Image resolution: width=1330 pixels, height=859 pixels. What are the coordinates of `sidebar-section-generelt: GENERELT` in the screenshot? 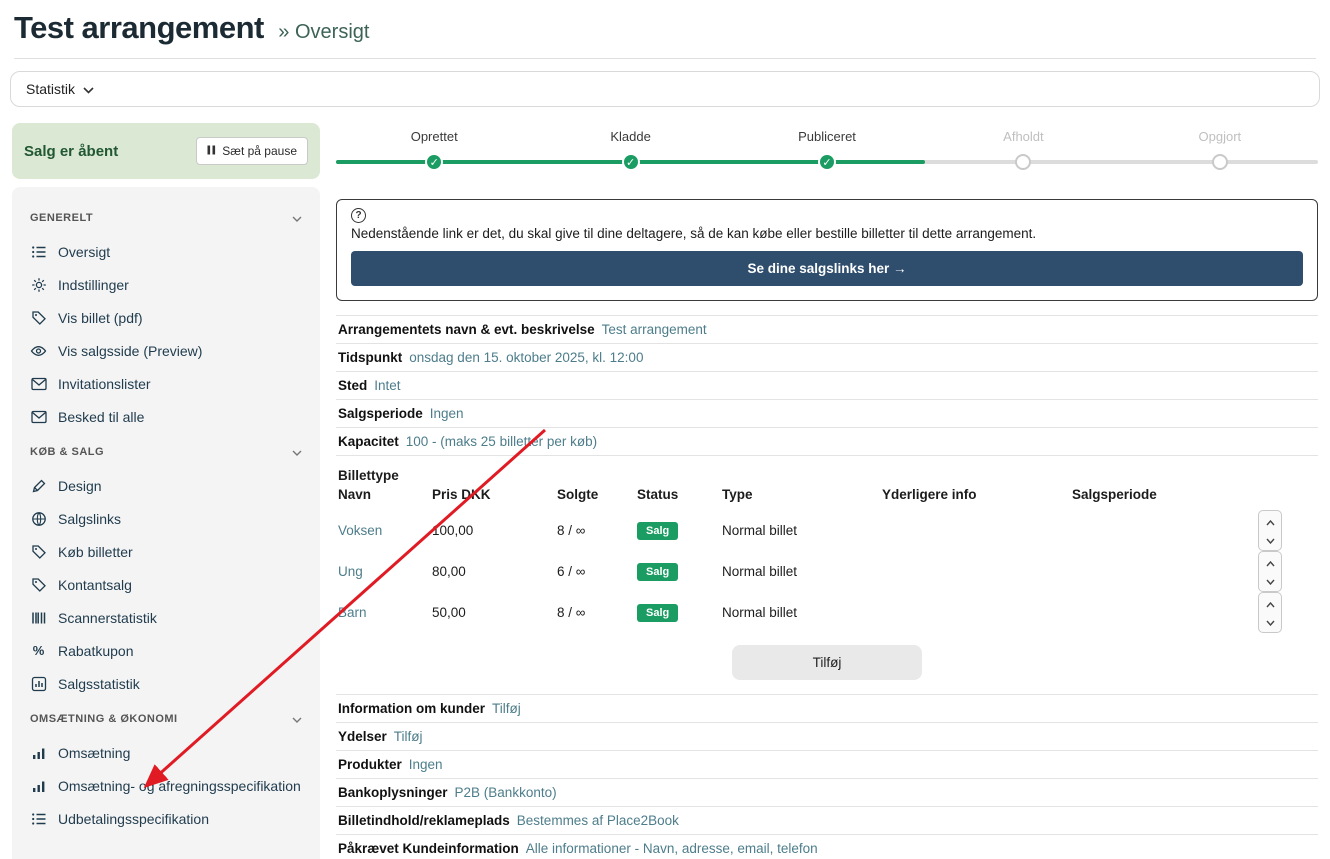 It's located at (166, 217).